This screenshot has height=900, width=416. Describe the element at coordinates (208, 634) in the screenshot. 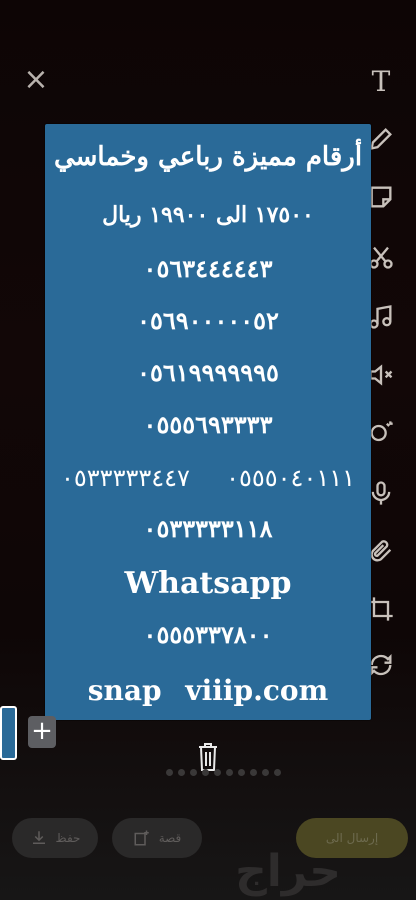

I see `whatsapp-number: ٠٥٥٥٣٣٧٨٠٠` at that location.